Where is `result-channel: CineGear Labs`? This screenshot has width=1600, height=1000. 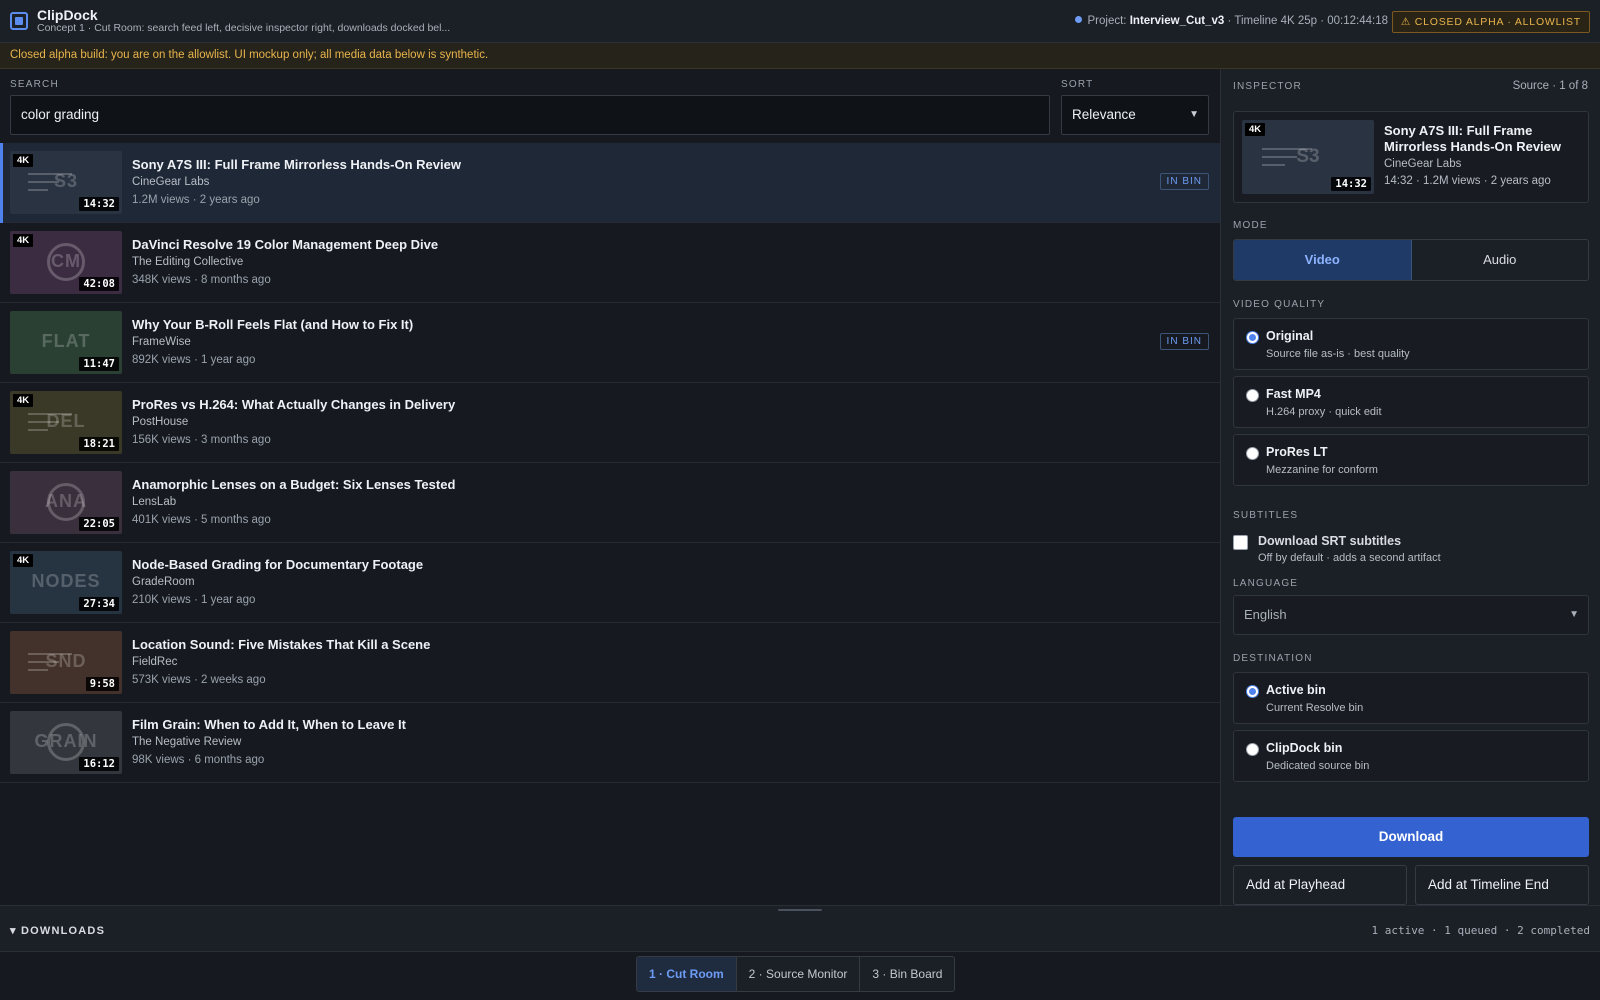 result-channel: CineGear Labs is located at coordinates (171, 182).